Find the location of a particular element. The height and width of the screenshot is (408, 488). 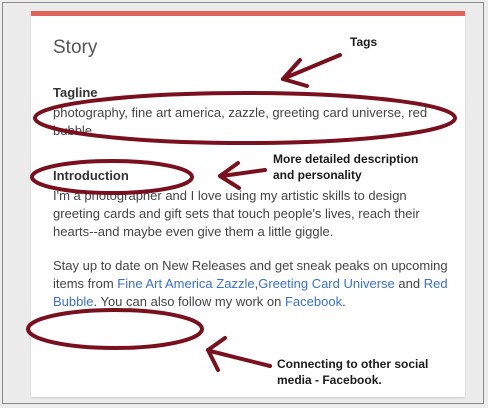

introduction-heading: Introduction is located at coordinates (91, 175).